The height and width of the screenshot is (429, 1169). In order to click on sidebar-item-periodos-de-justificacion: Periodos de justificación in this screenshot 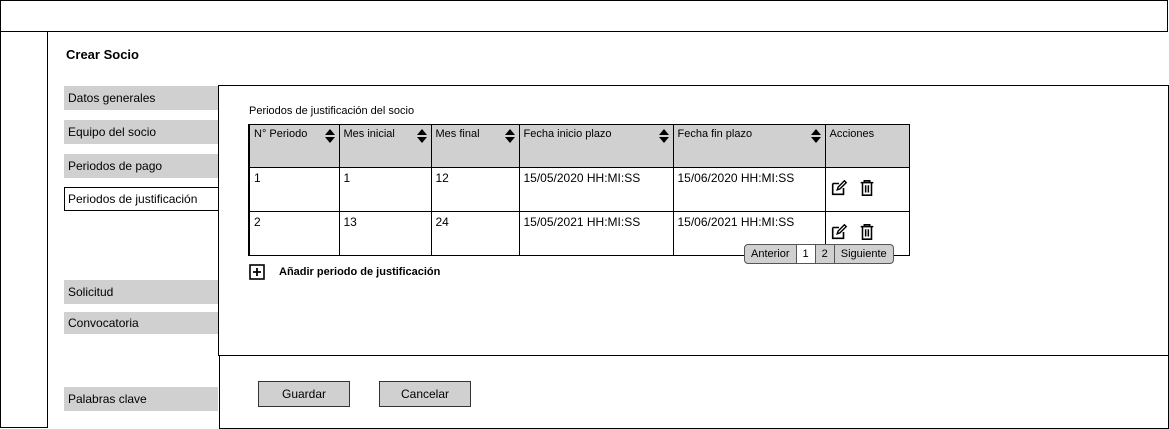, I will do `click(141, 199)`.